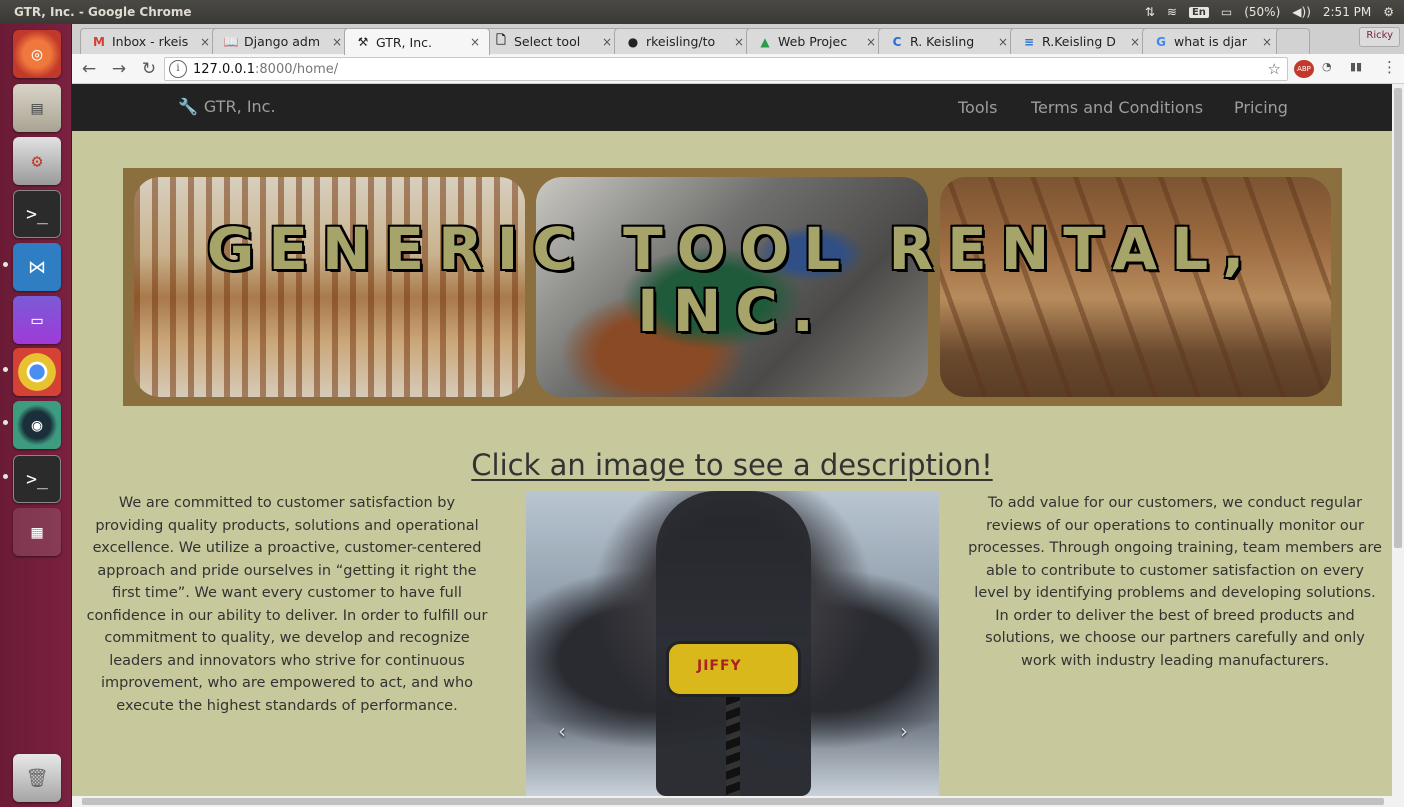  I want to click on tab-web-project: ▲ Web Projec ×, so click(816, 41).